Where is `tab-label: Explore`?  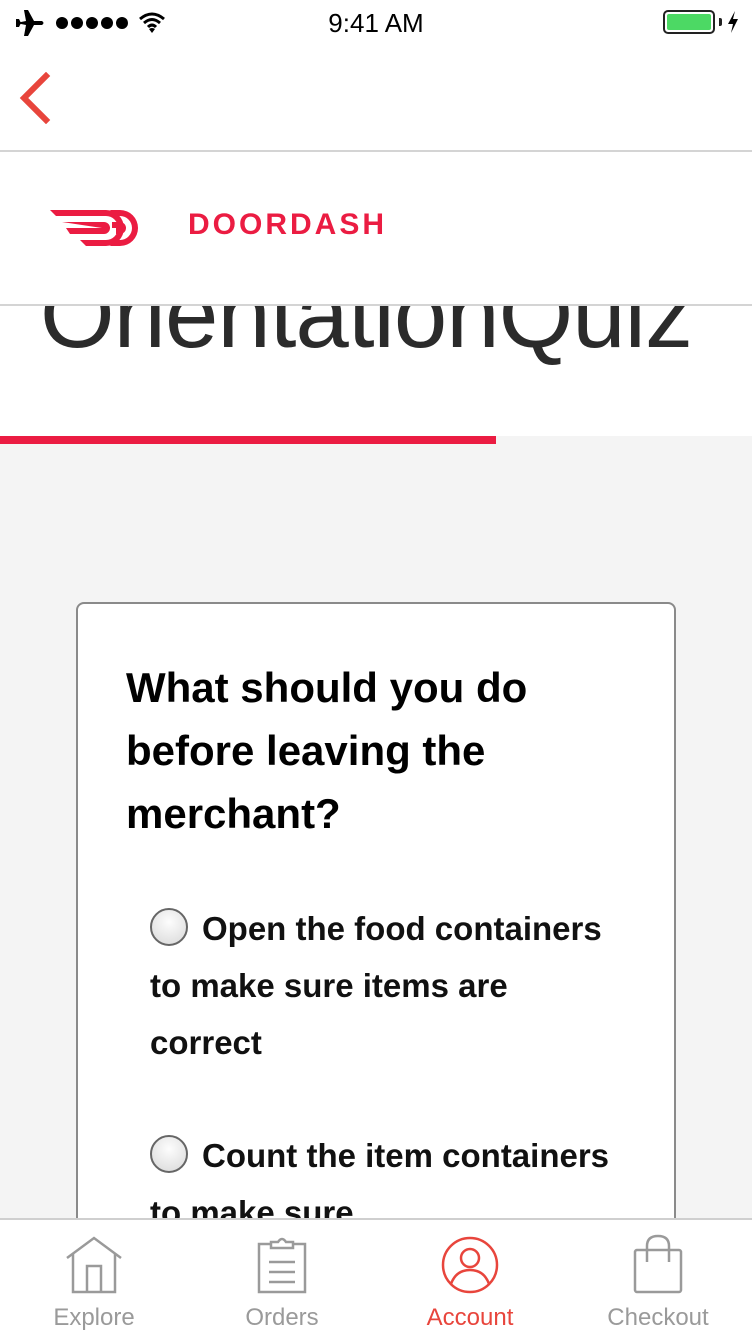
tab-label: Explore is located at coordinates (94, 1317).